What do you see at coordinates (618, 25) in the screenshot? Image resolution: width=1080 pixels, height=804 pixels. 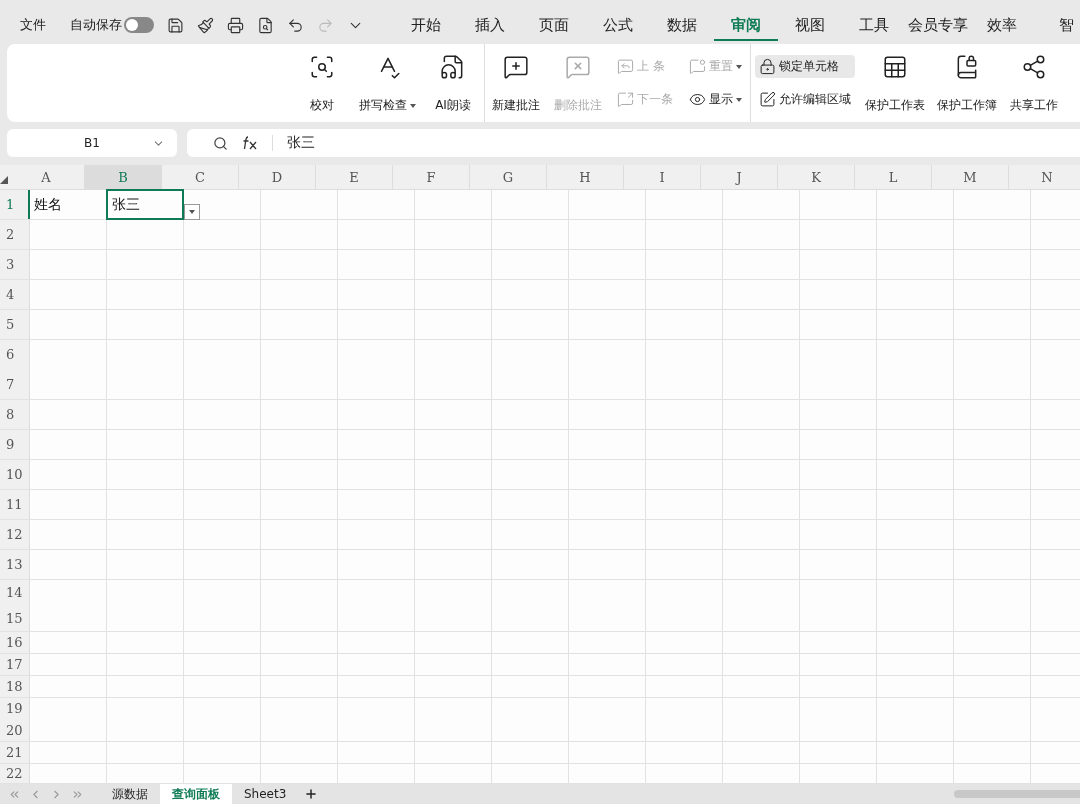 I see `ribbon-tab: 公式` at bounding box center [618, 25].